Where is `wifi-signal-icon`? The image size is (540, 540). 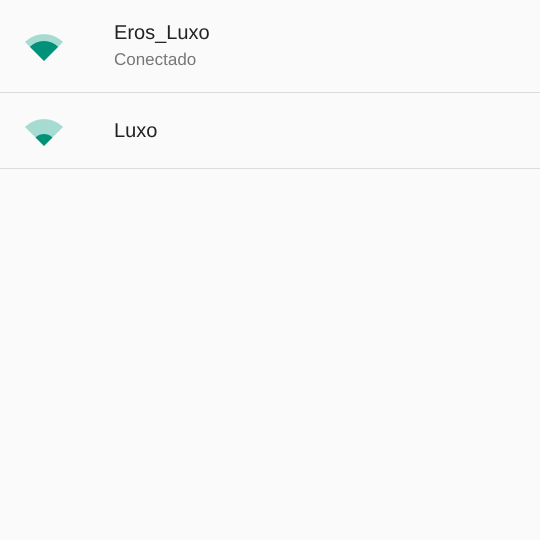 wifi-signal-icon is located at coordinates (44, 46).